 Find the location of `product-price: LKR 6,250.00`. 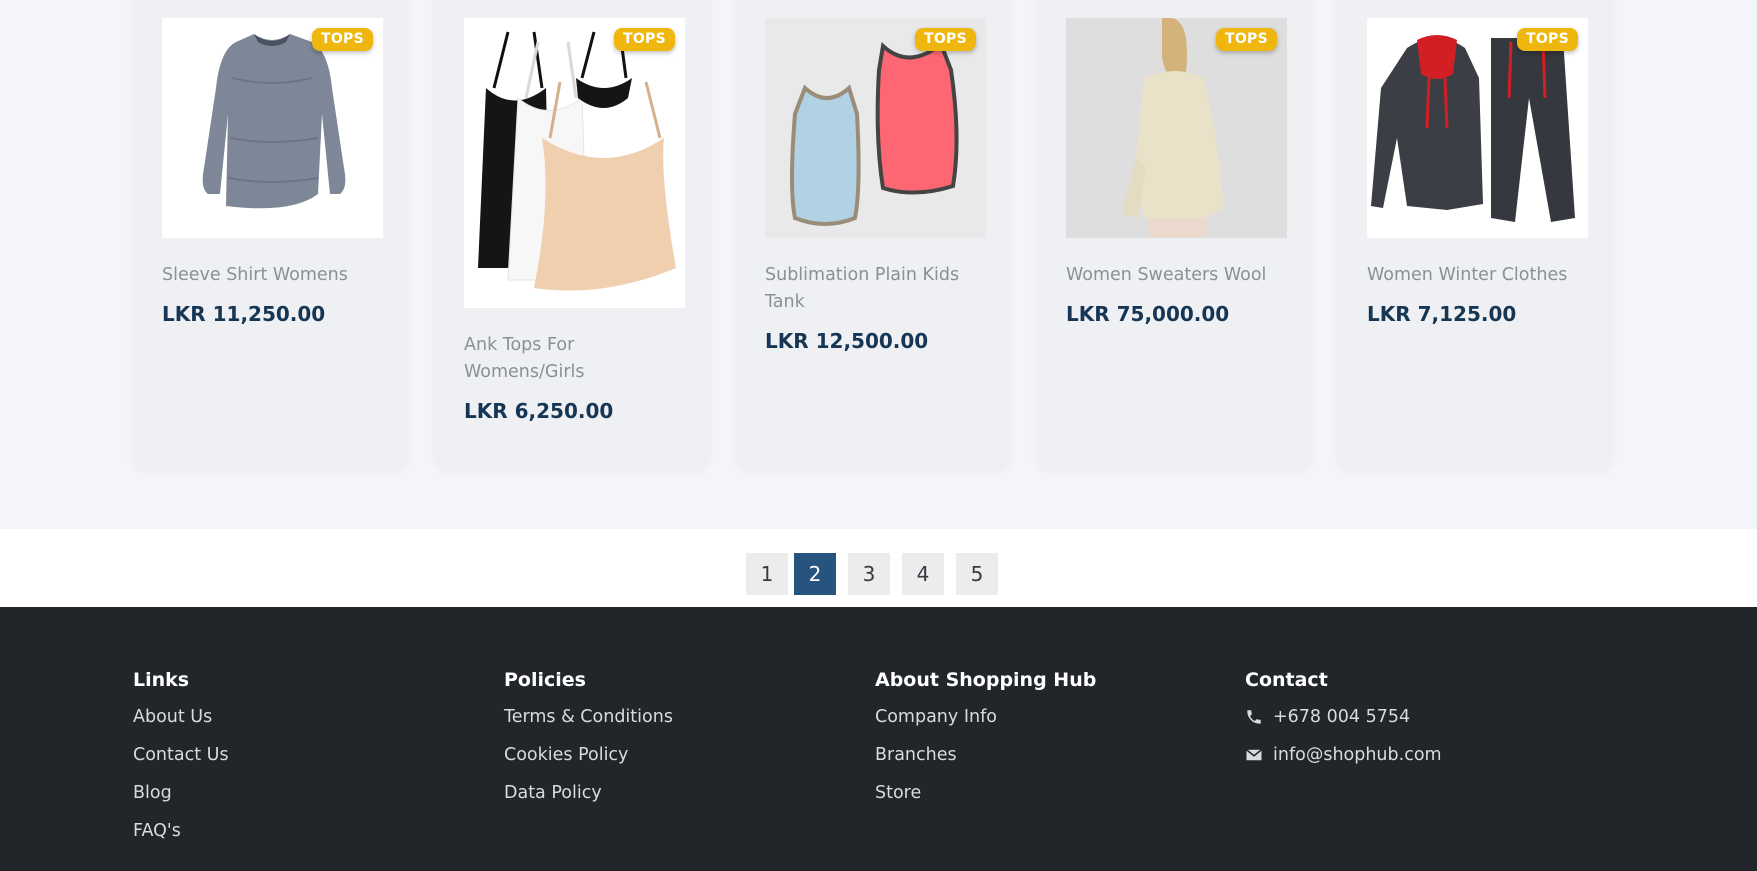

product-price: LKR 6,250.00 is located at coordinates (539, 411).